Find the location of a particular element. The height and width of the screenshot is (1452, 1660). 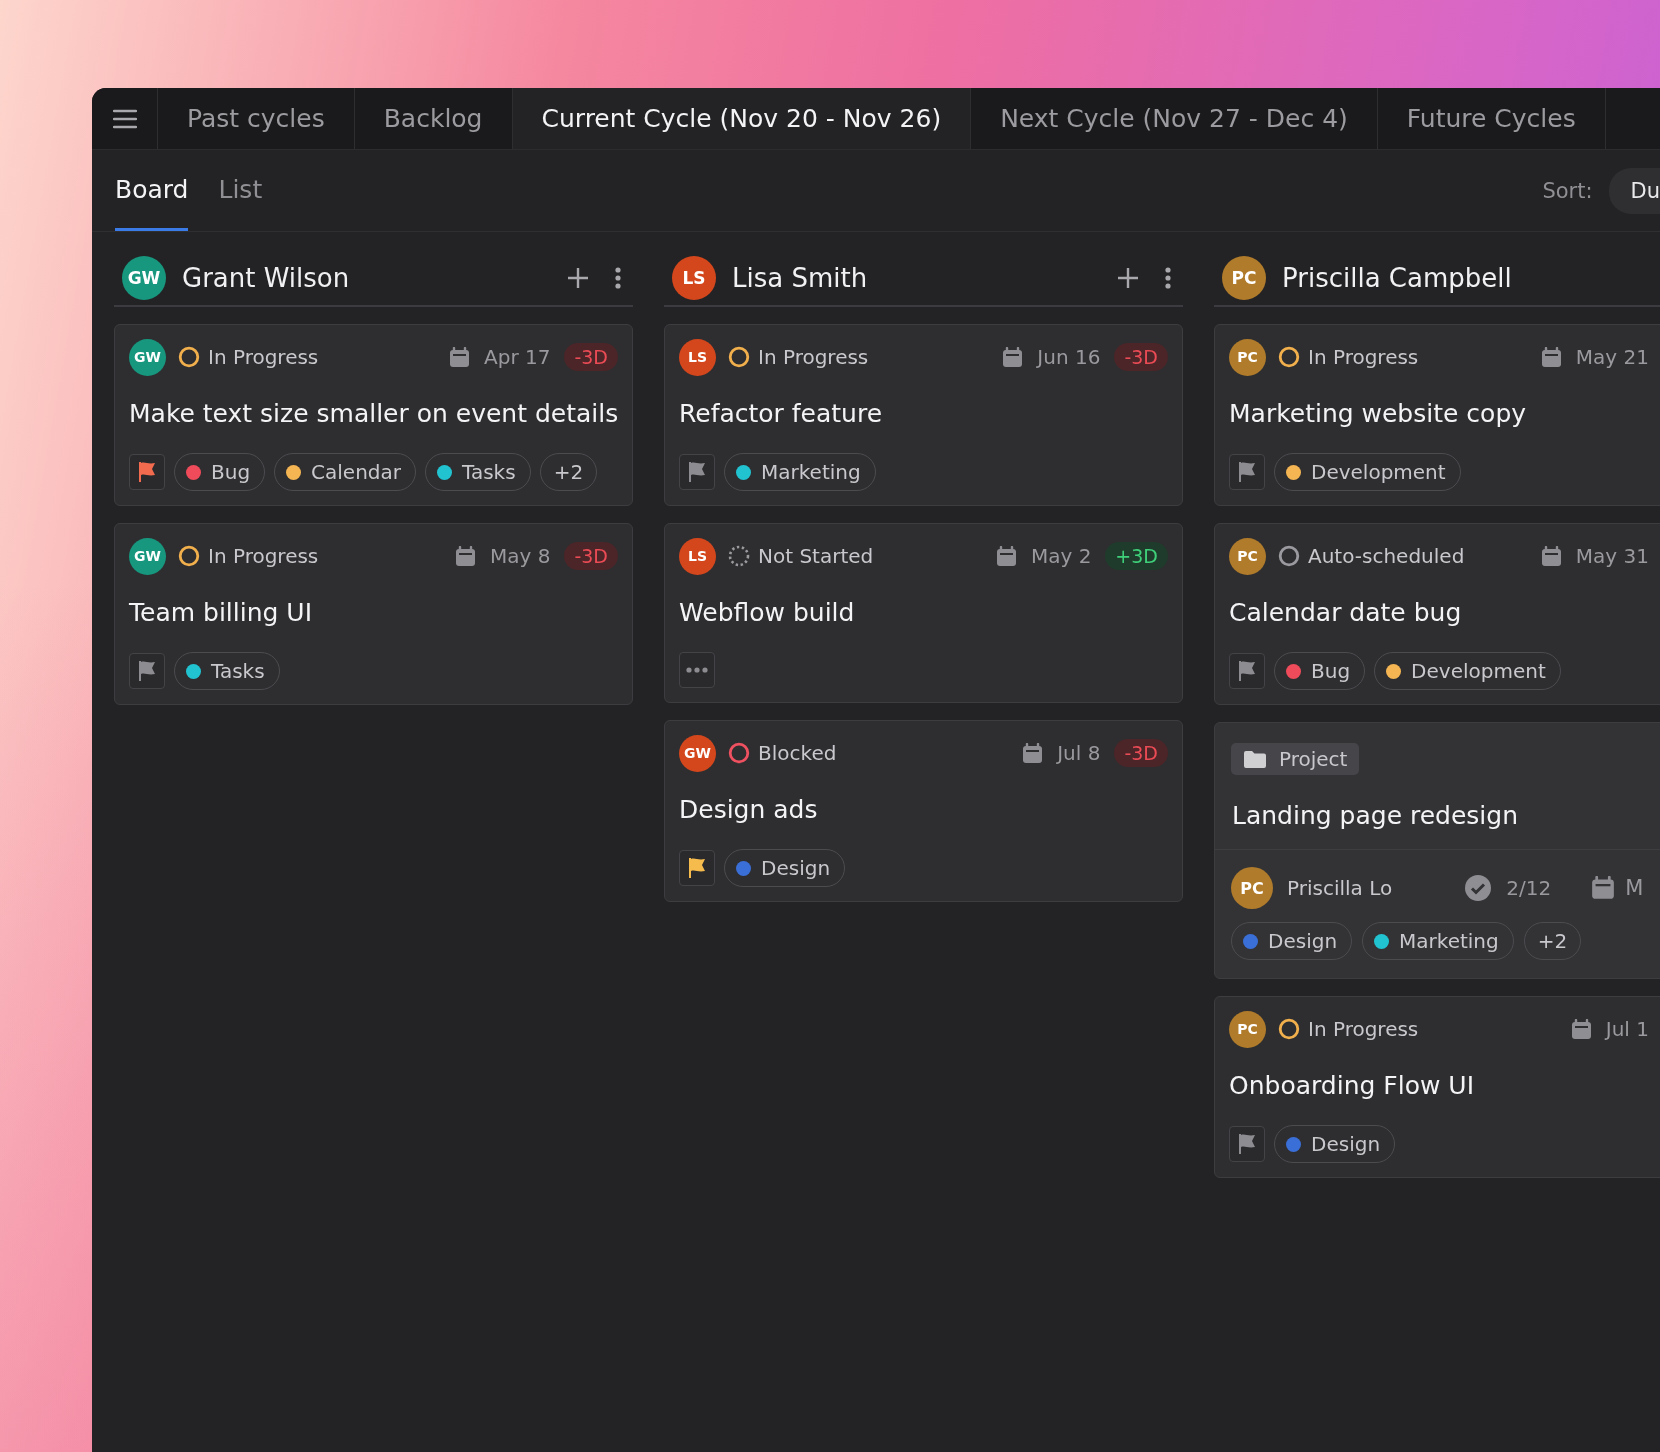

view-tab: List is located at coordinates (240, 190).